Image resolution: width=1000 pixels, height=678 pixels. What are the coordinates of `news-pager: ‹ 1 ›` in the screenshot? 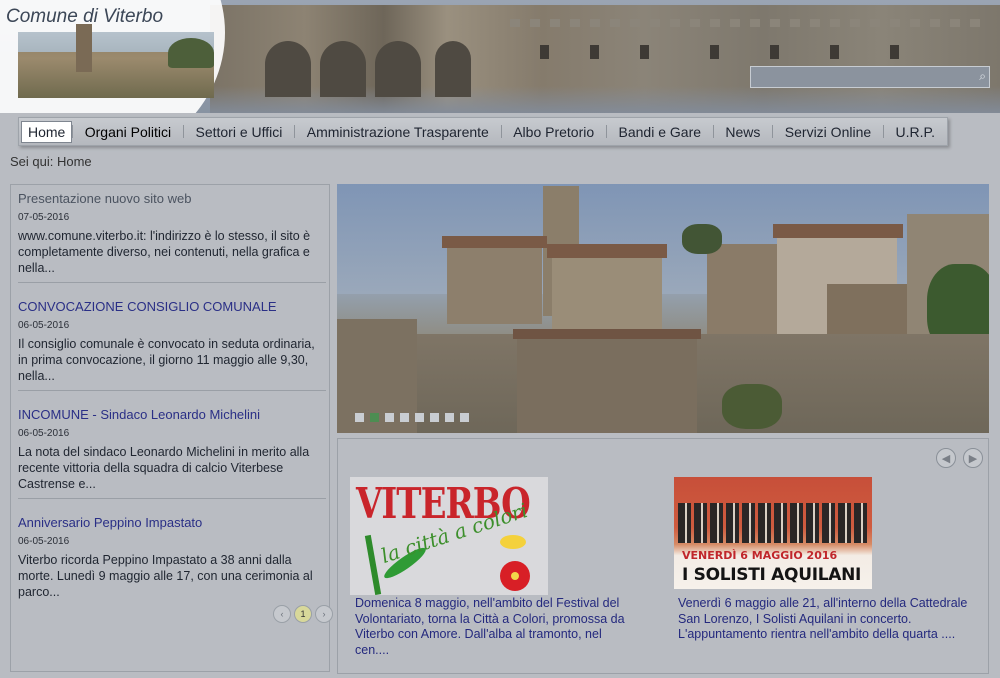 It's located at (303, 614).